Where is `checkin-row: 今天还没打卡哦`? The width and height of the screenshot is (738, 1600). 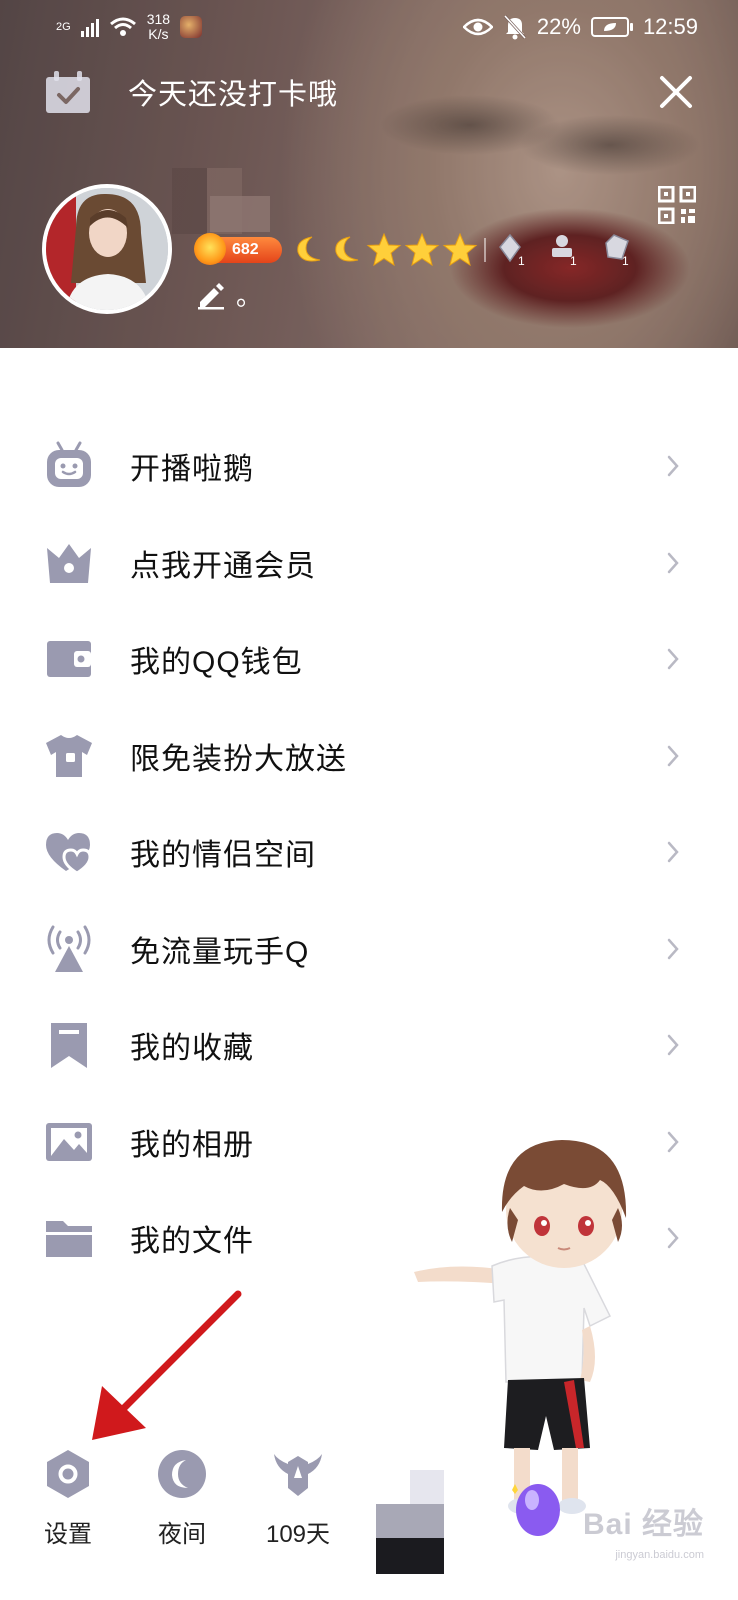
checkin-row: 今天还没打卡哦 is located at coordinates (371, 92).